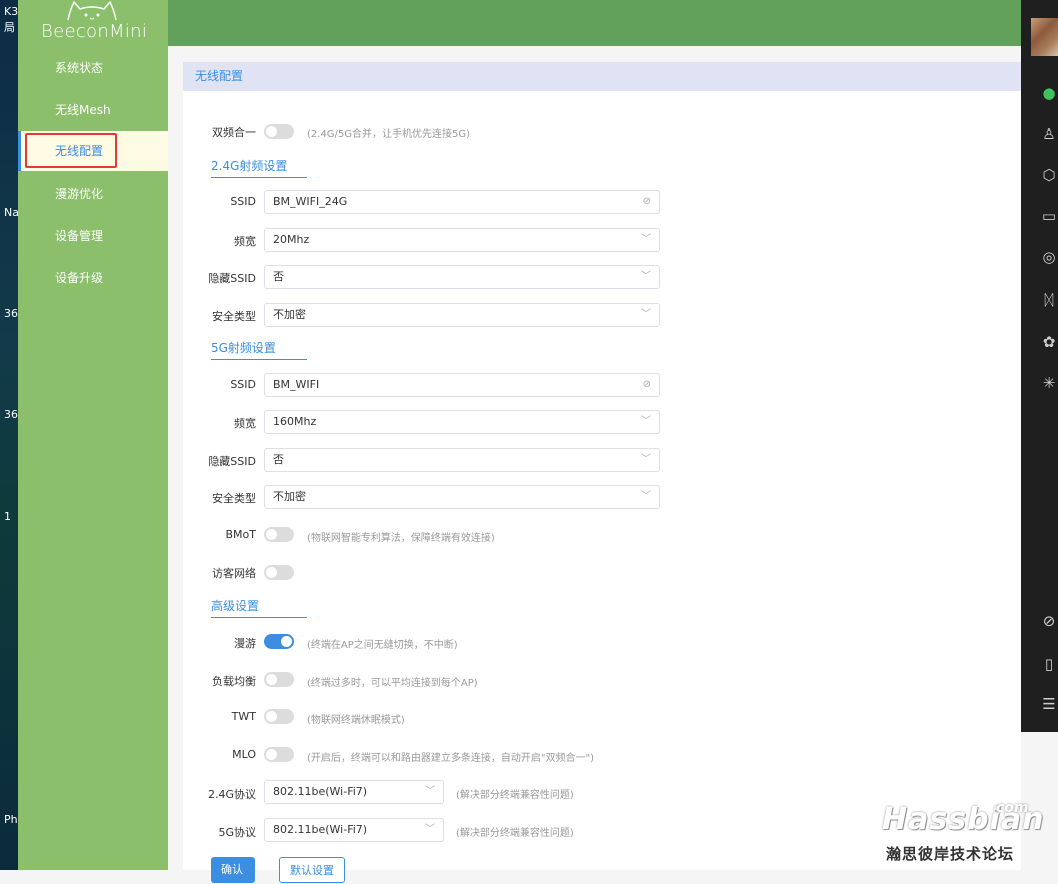 This screenshot has height=884, width=1058. What do you see at coordinates (231, 794) in the screenshot?
I see `protocol-2g-label: 2.4G协议` at bounding box center [231, 794].